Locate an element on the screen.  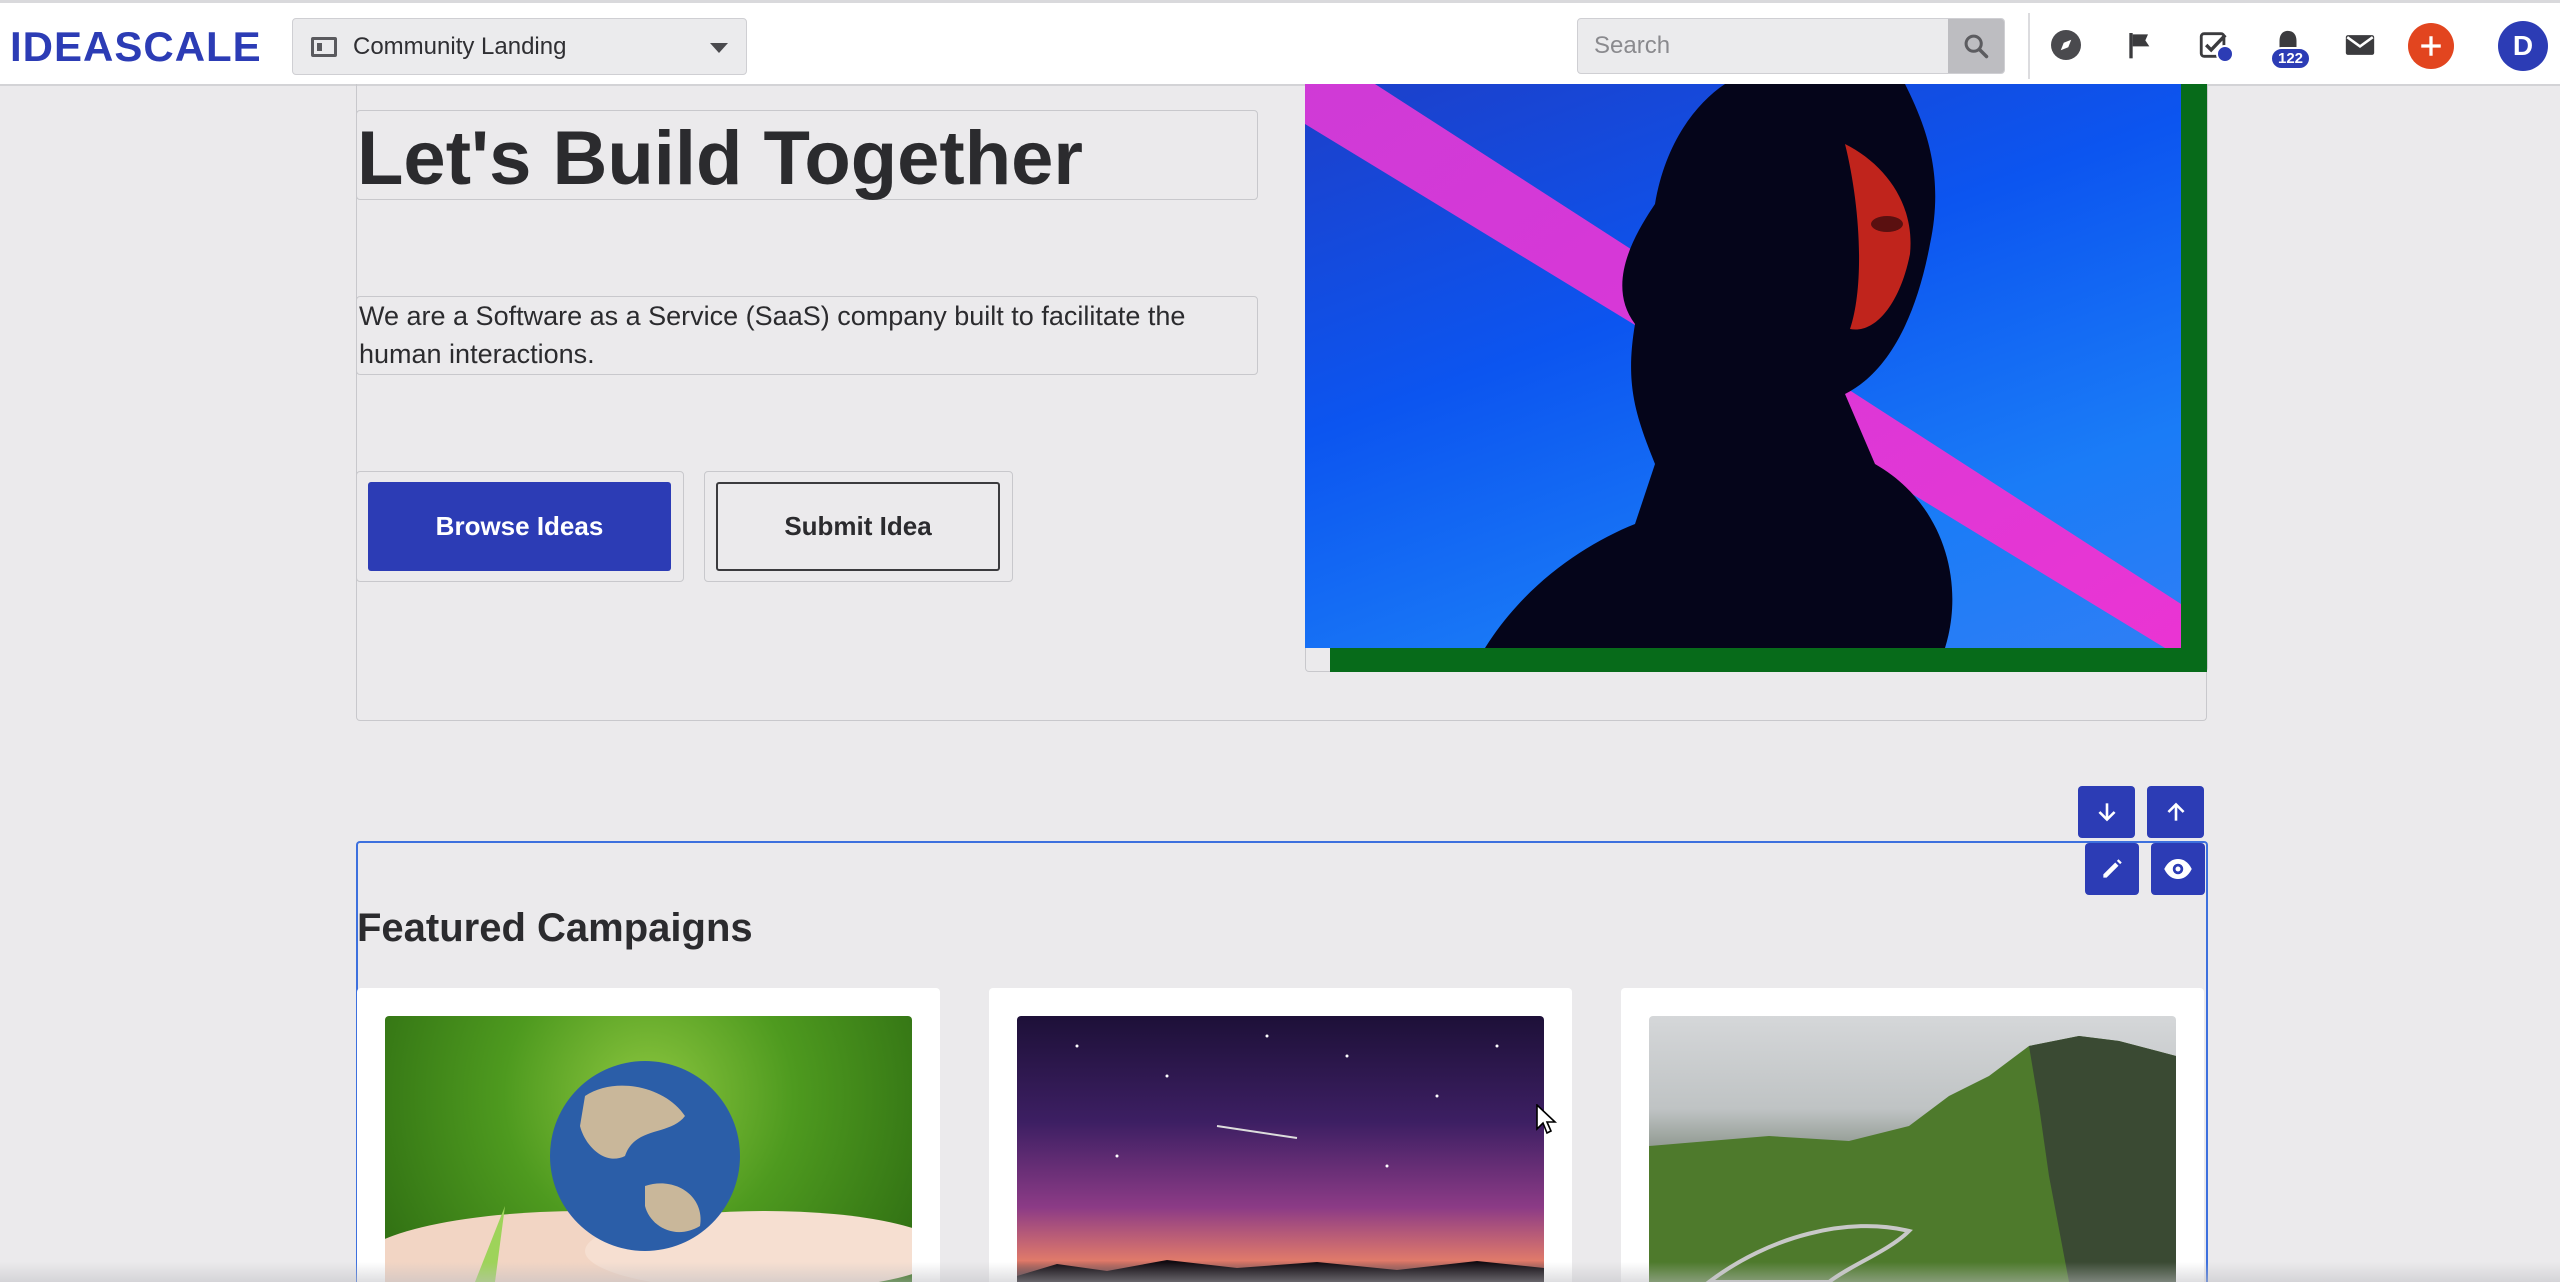
featured-campaigns-title: Featured Campaigns is located at coordinates (555, 928).